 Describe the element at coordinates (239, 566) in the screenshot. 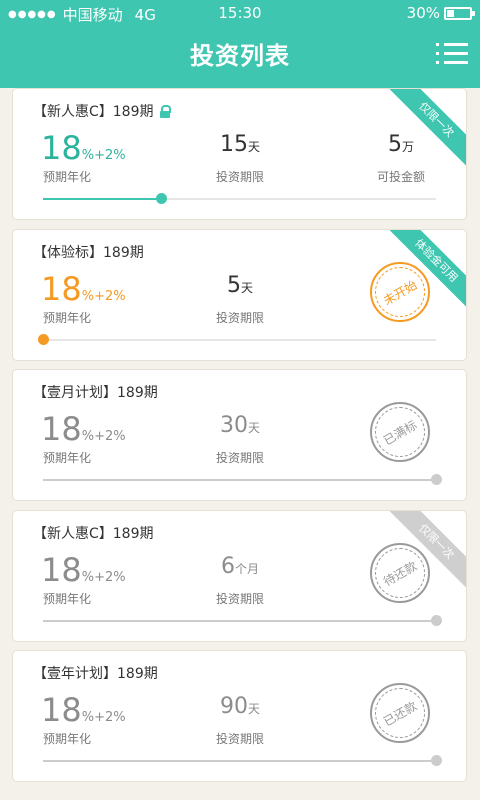

I see `investment-term: 6个月` at that location.